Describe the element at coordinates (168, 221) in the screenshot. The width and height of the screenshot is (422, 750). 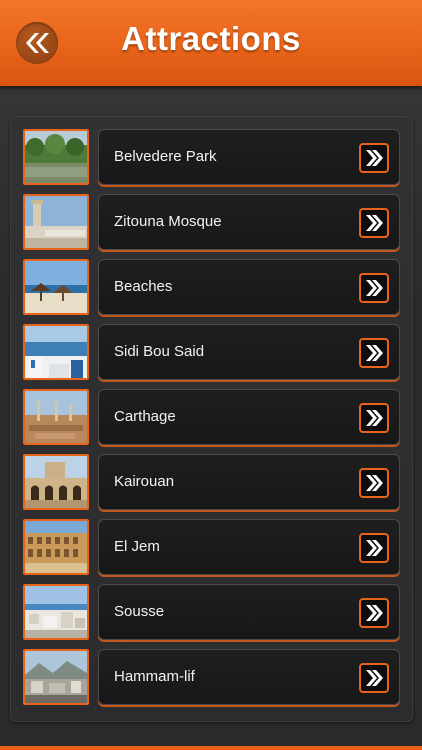
I see `attraction-label: Zitouna Mosque` at that location.